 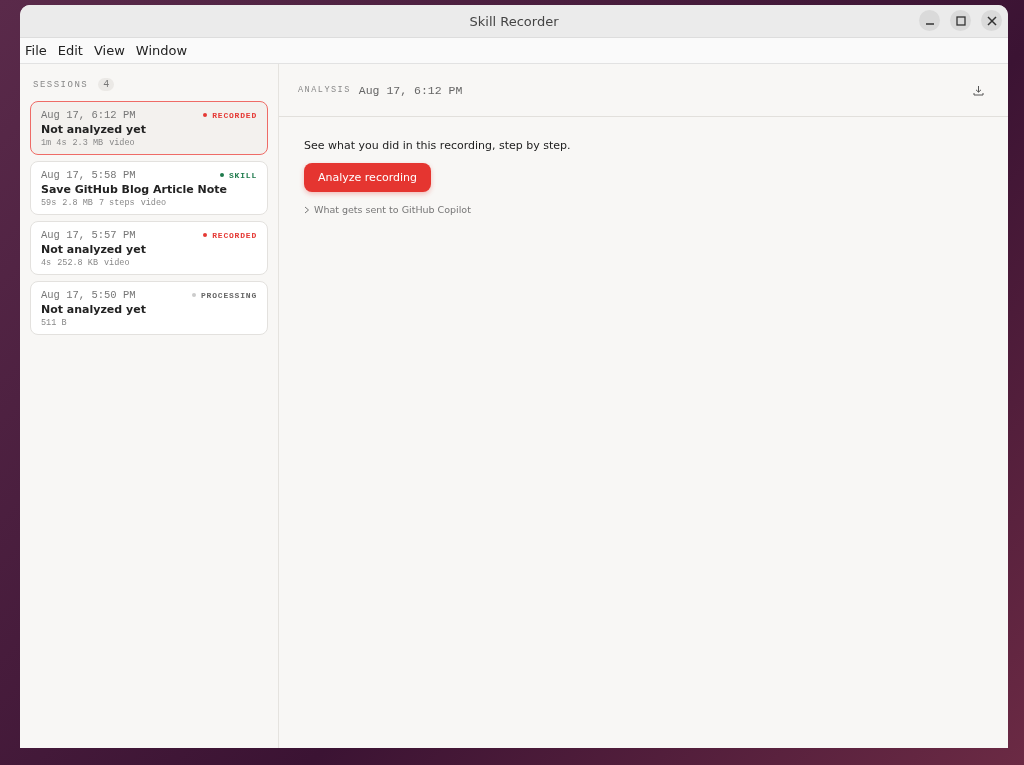 What do you see at coordinates (54, 143) in the screenshot?
I see `session-meta: 1m 4s` at bounding box center [54, 143].